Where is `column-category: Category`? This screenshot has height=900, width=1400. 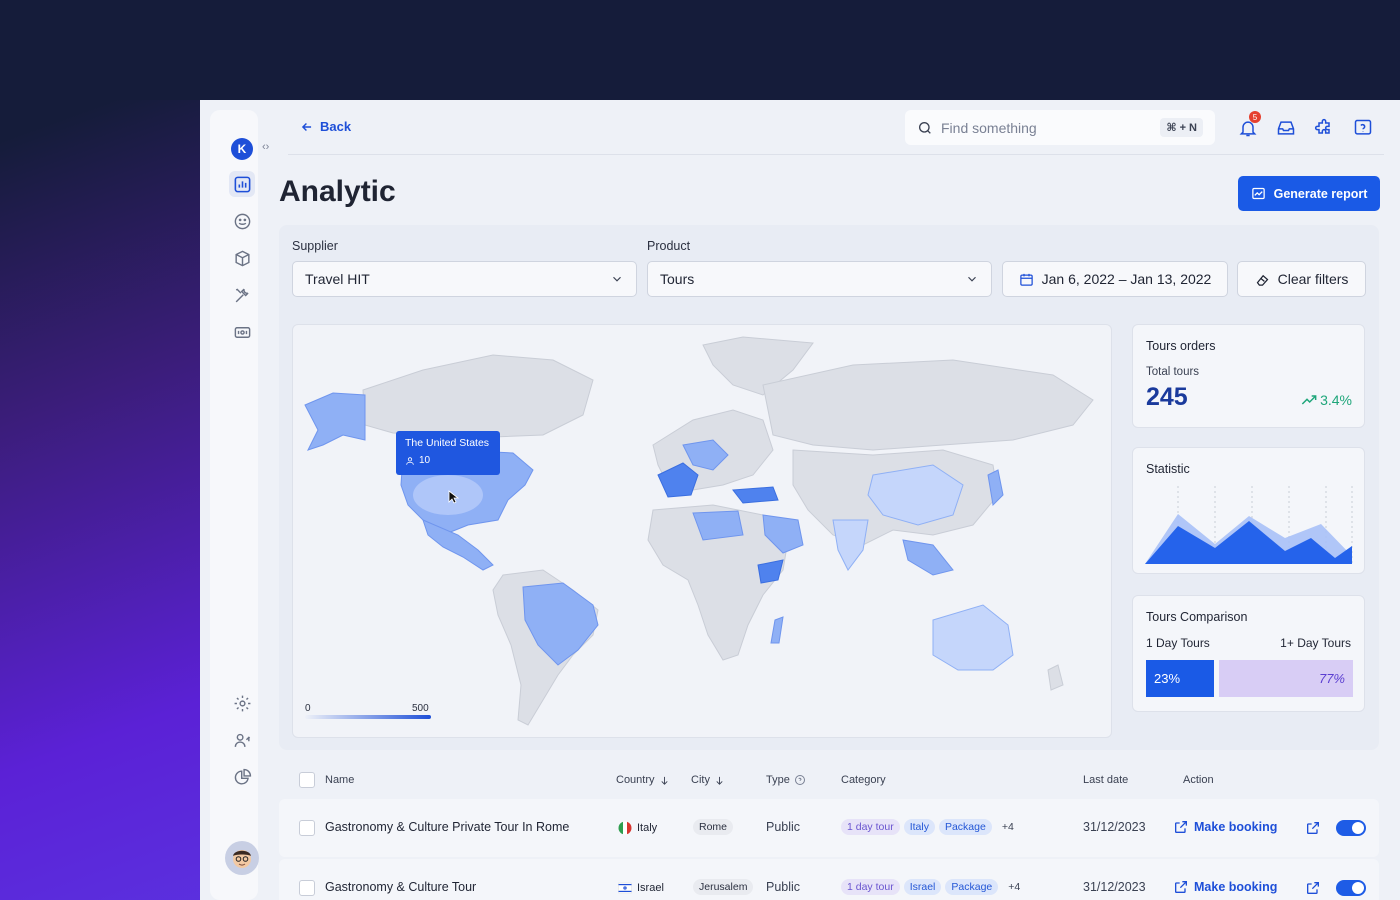
column-category: Category is located at coordinates (863, 780).